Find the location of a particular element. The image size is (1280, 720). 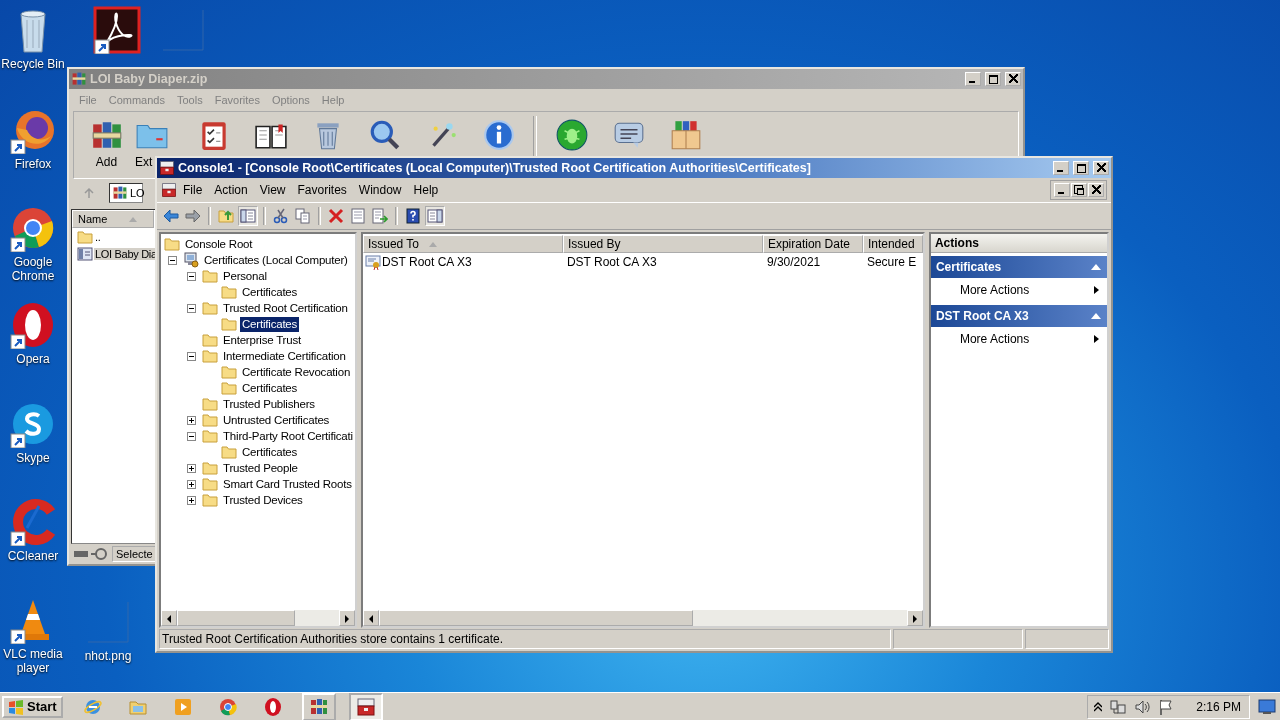

desktop-icon-label: Recycle Bin is located at coordinates (33, 64).